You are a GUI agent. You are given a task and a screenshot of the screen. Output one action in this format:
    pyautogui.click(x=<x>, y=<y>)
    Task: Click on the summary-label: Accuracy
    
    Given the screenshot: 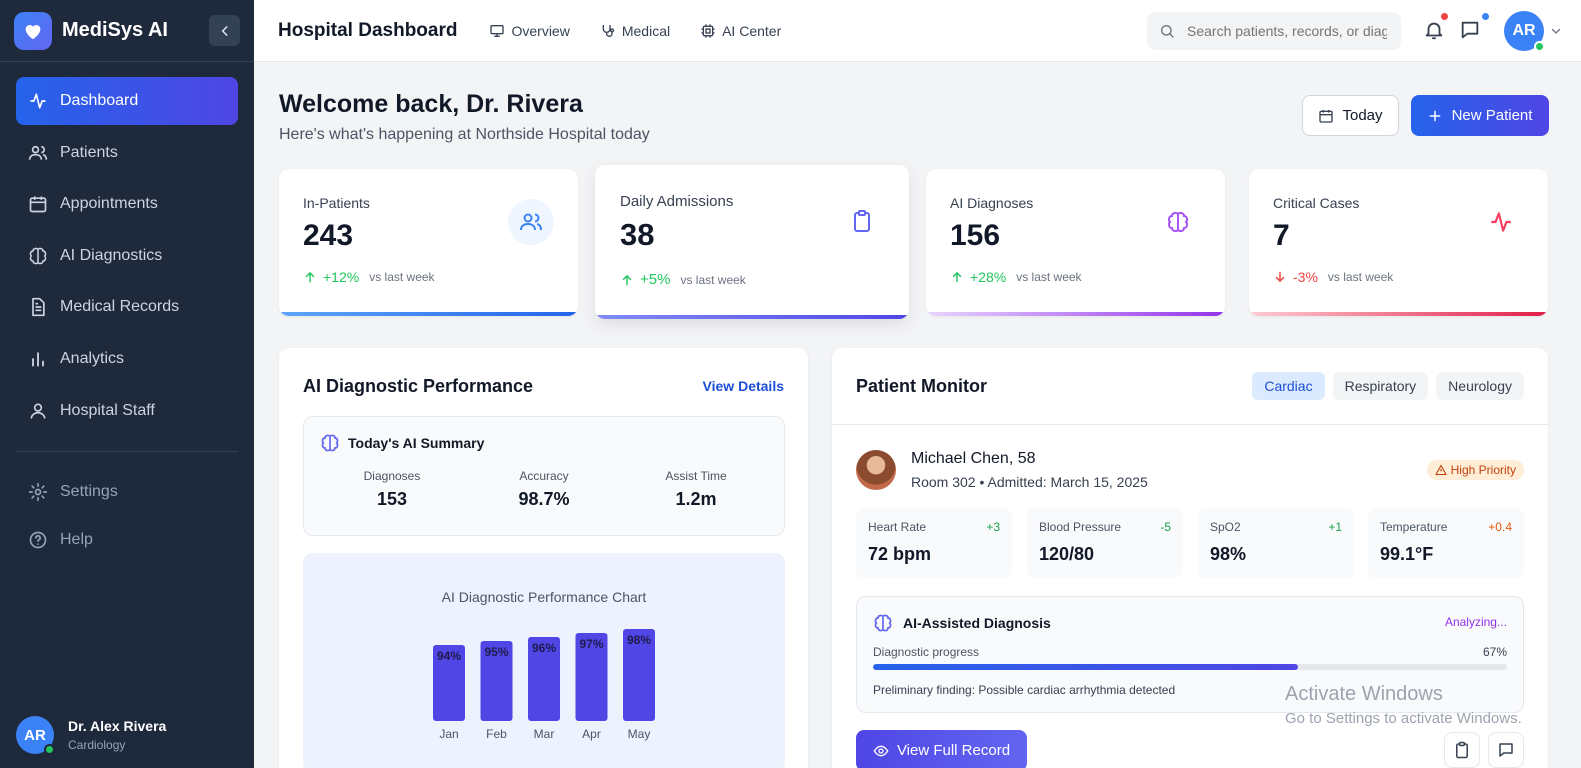 What is the action you would take?
    pyautogui.click(x=544, y=476)
    